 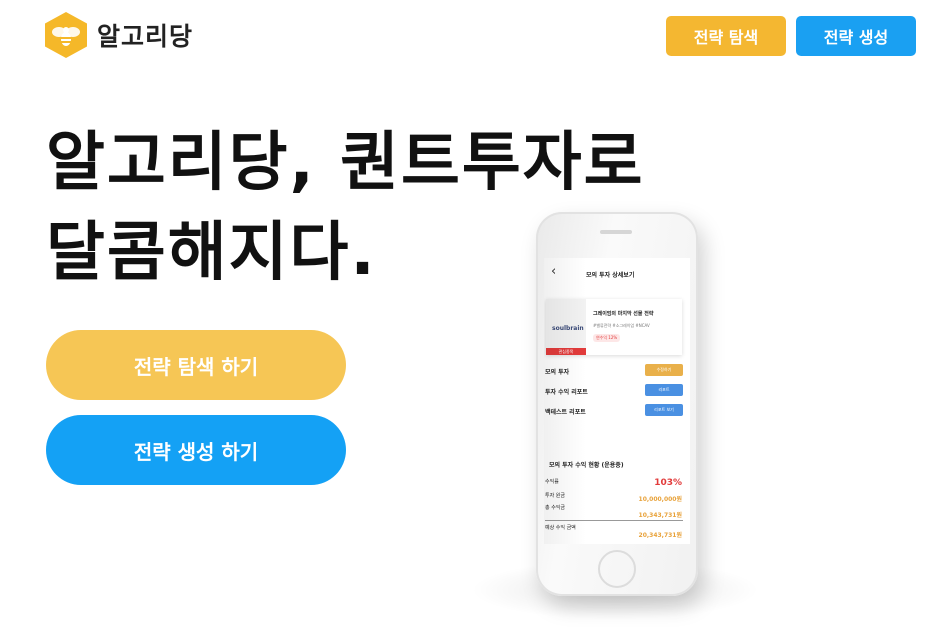 I want to click on summary-divider, so click(x=614, y=520).